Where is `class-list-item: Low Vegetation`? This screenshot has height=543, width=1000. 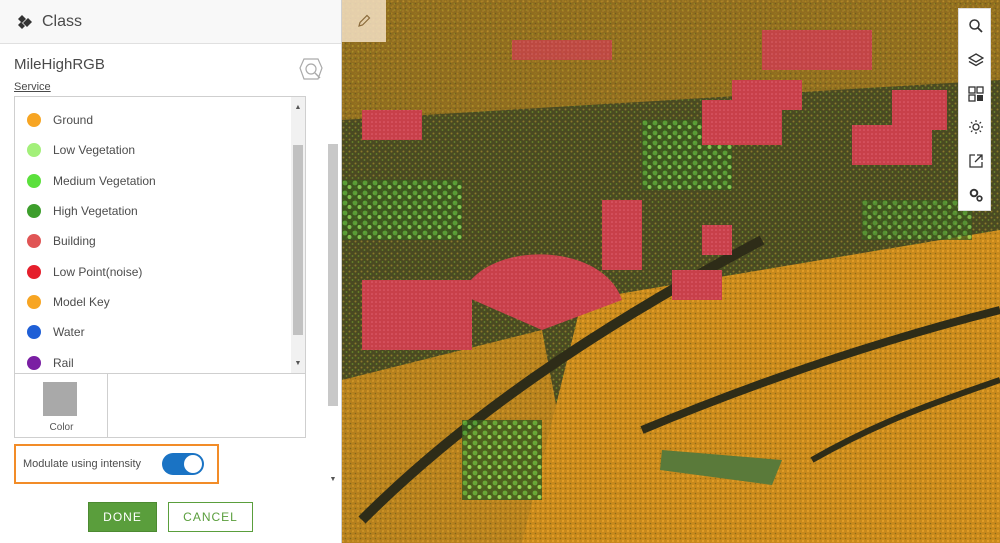
class-list-item: Low Vegetation is located at coordinates (153, 150).